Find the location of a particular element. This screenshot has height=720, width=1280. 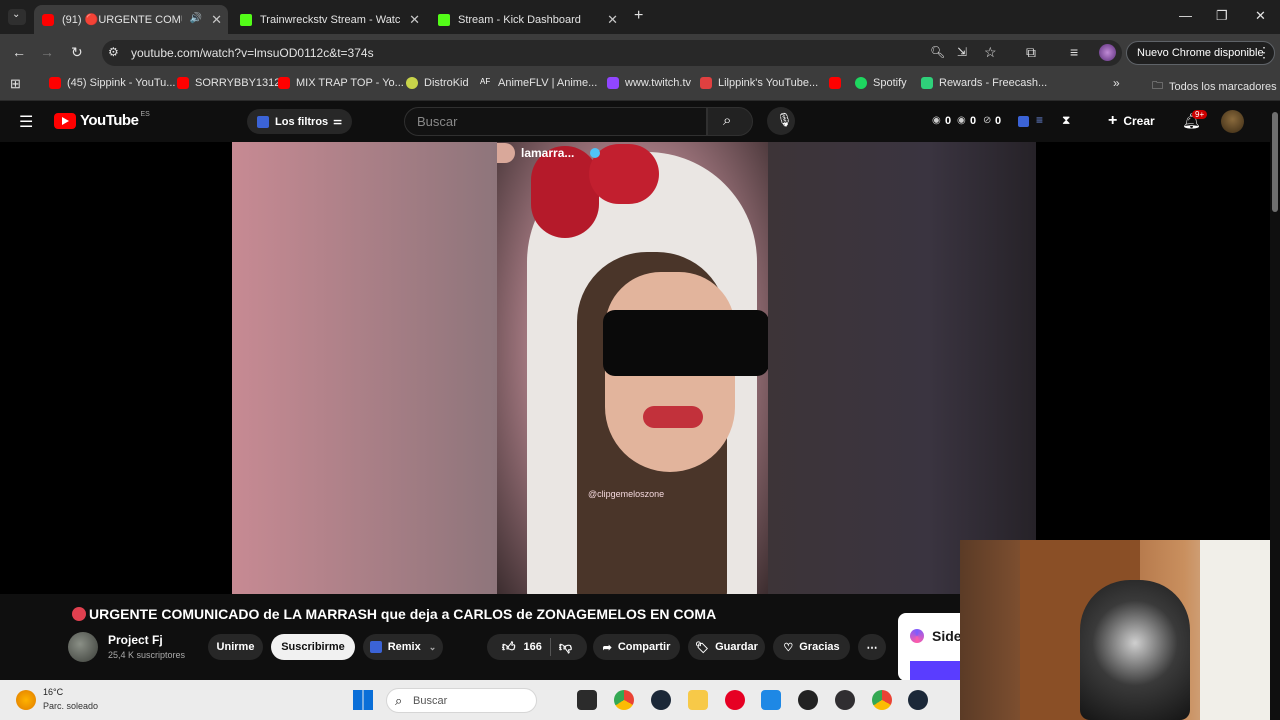

chrome-icon is located at coordinates (624, 700).